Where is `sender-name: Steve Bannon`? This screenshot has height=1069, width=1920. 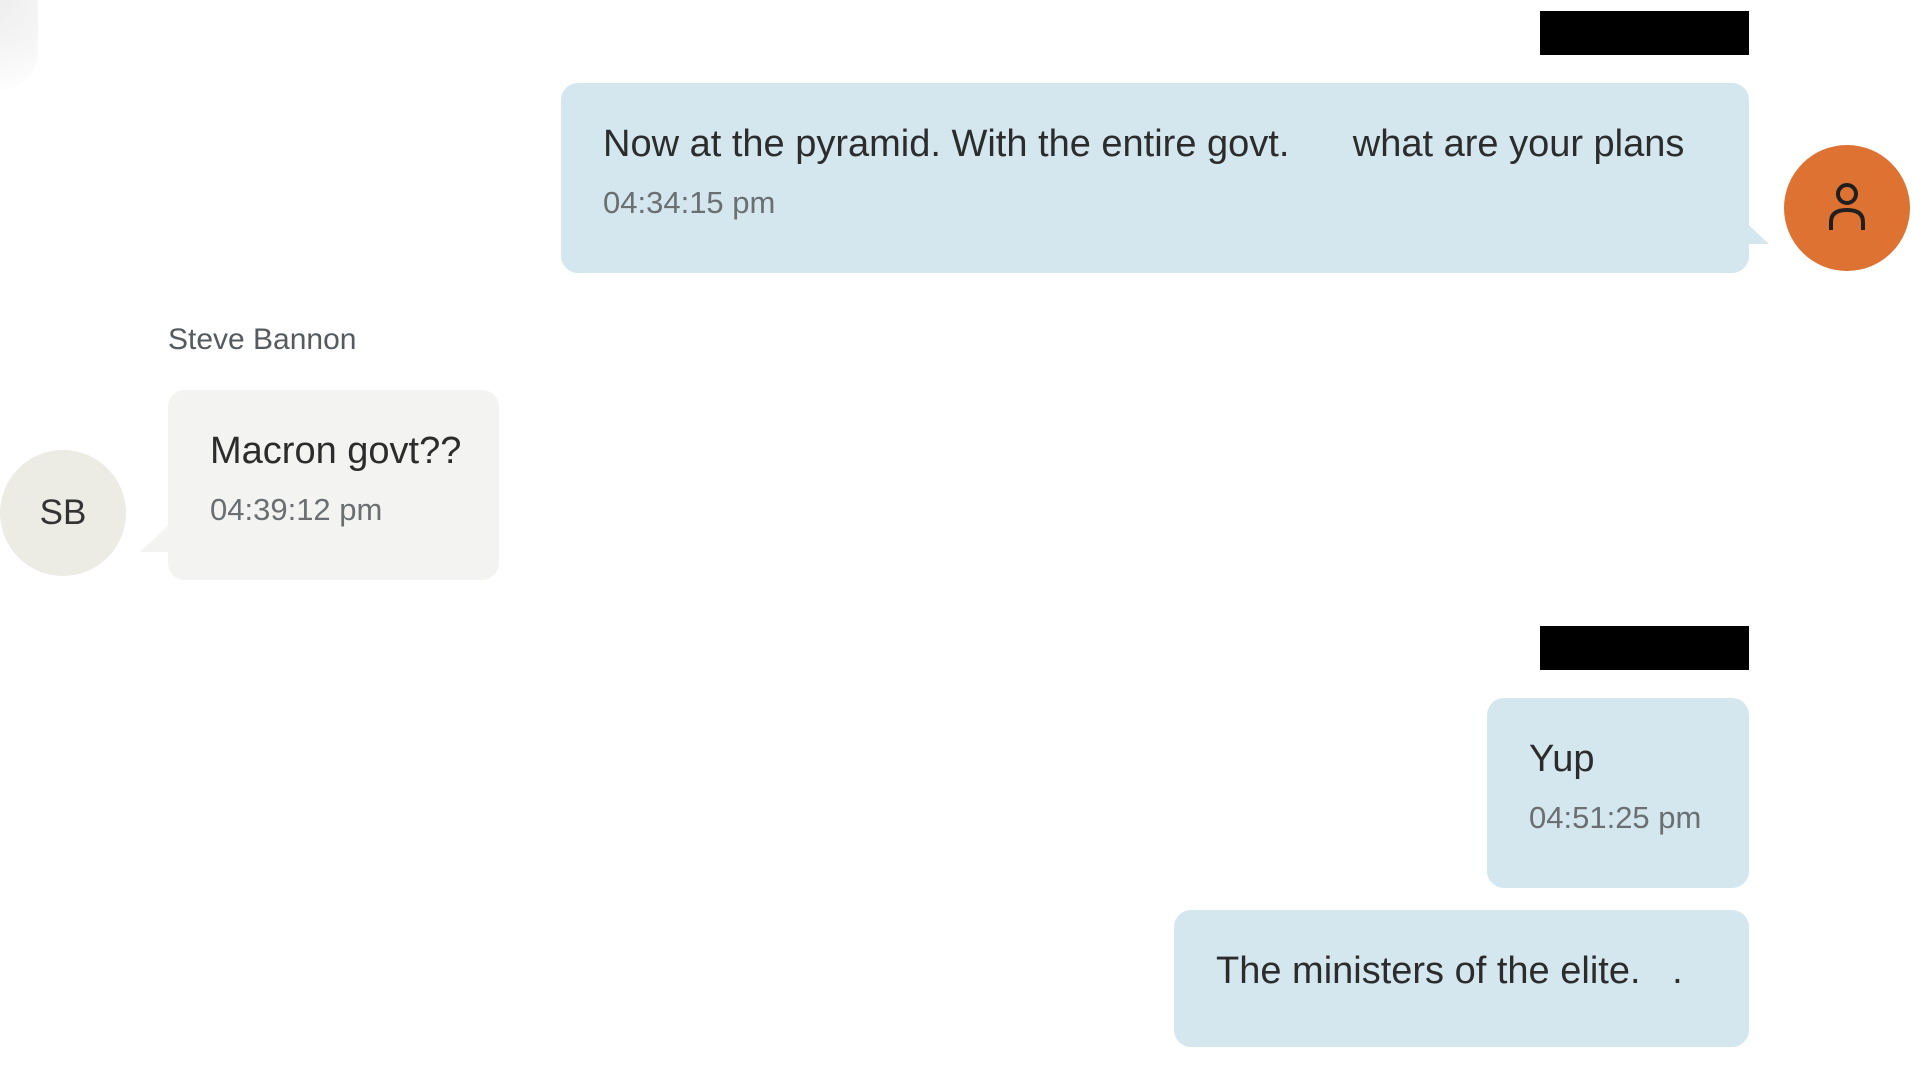
sender-name: Steve Bannon is located at coordinates (262, 339).